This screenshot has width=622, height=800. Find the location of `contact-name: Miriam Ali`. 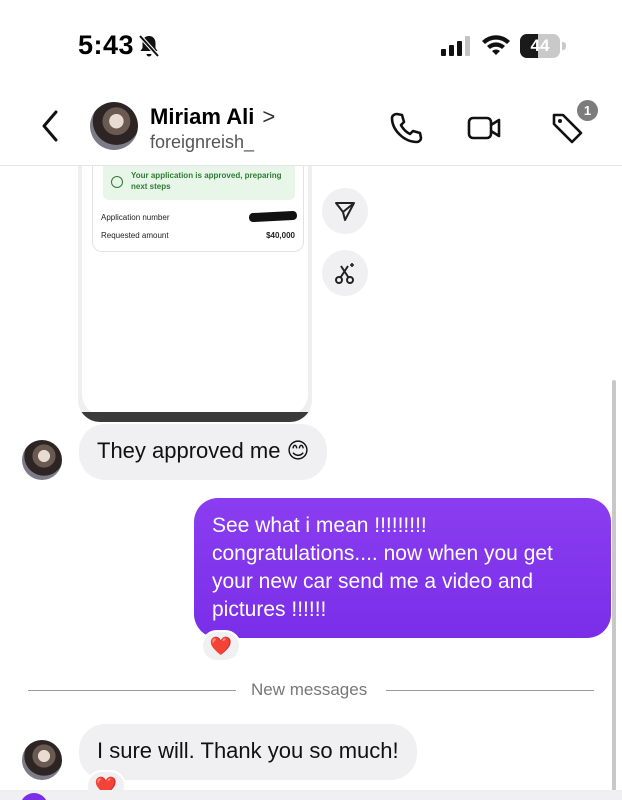

contact-name: Miriam Ali is located at coordinates (202, 117).